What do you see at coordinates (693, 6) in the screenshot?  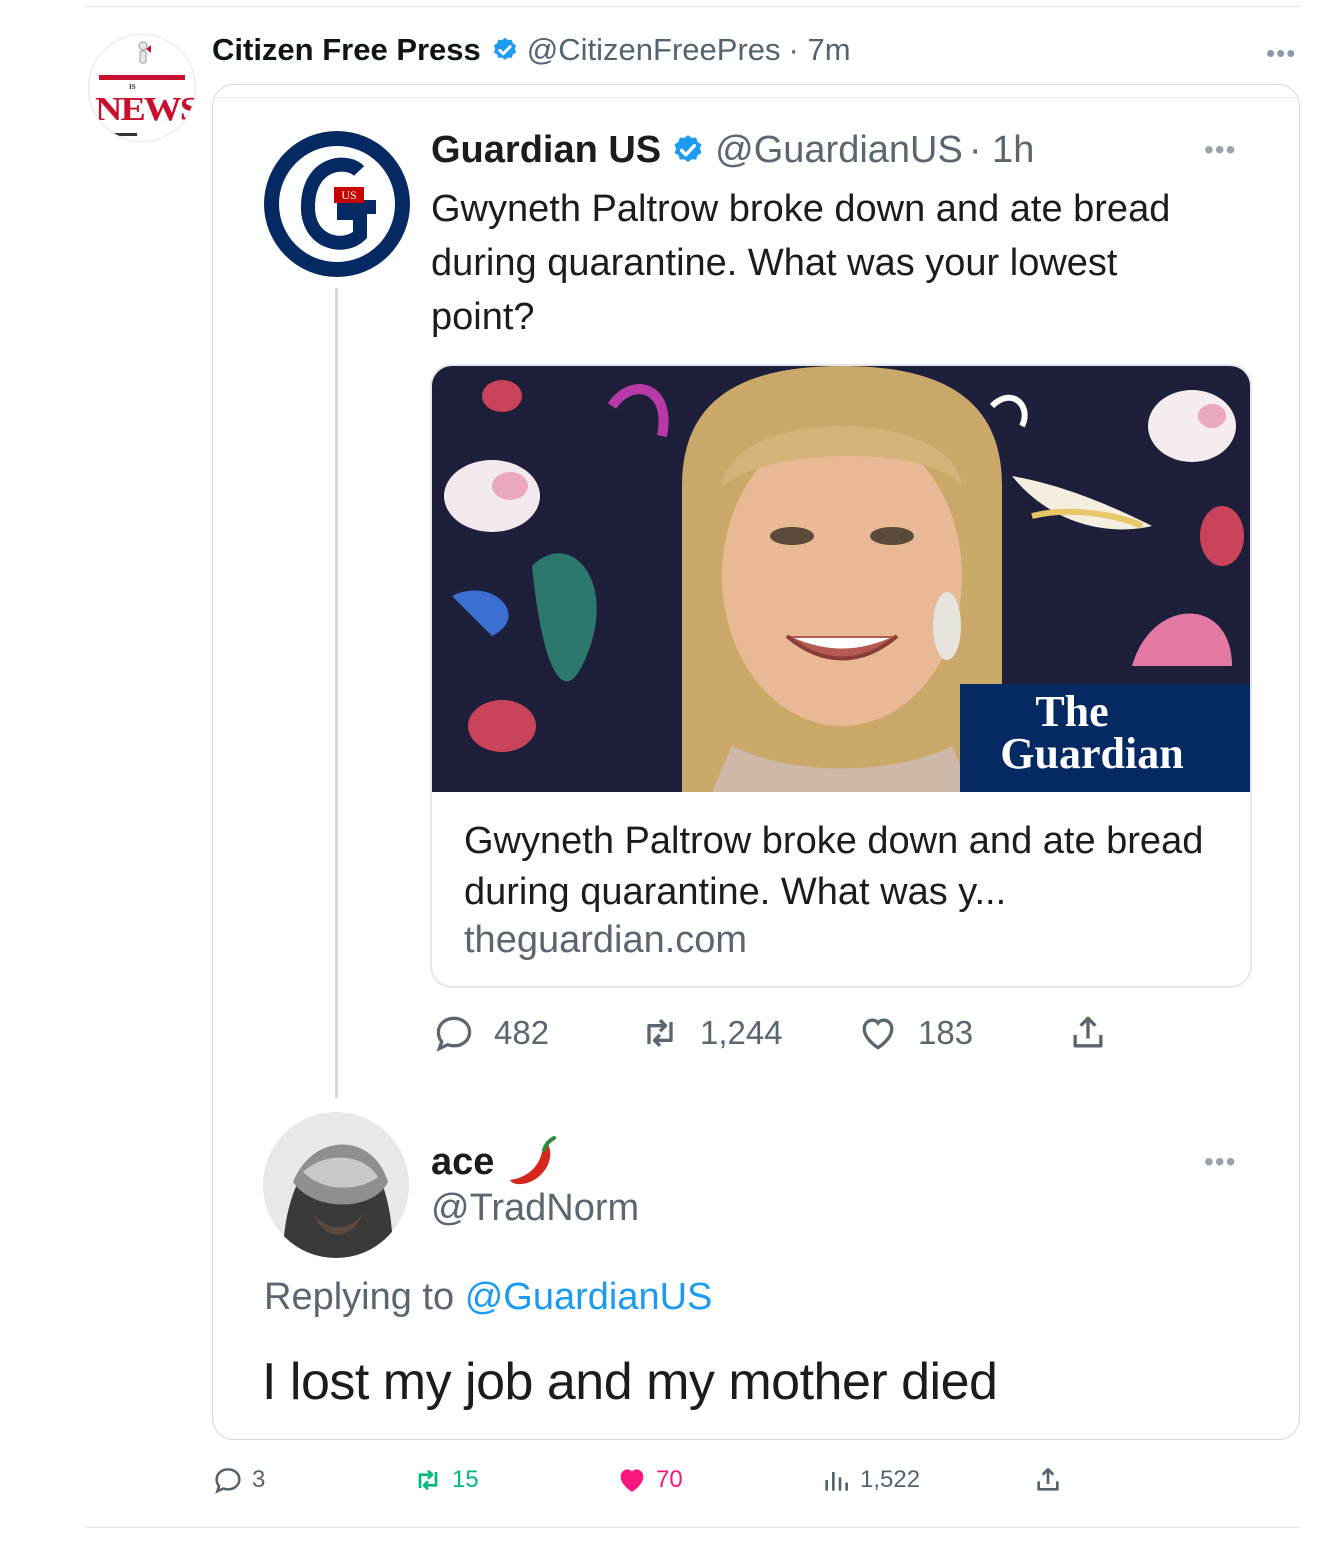 I see `divider-top` at bounding box center [693, 6].